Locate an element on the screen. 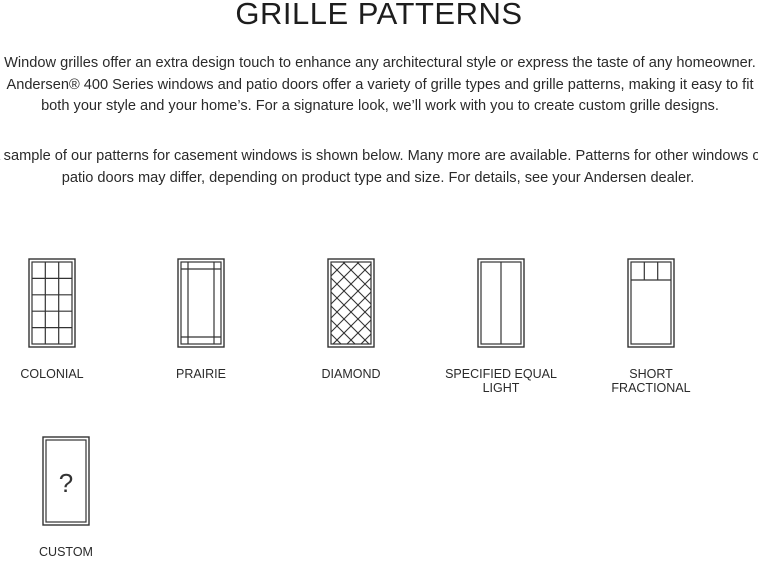 The image size is (758, 587). prairie-grille-icon is located at coordinates (201, 303).